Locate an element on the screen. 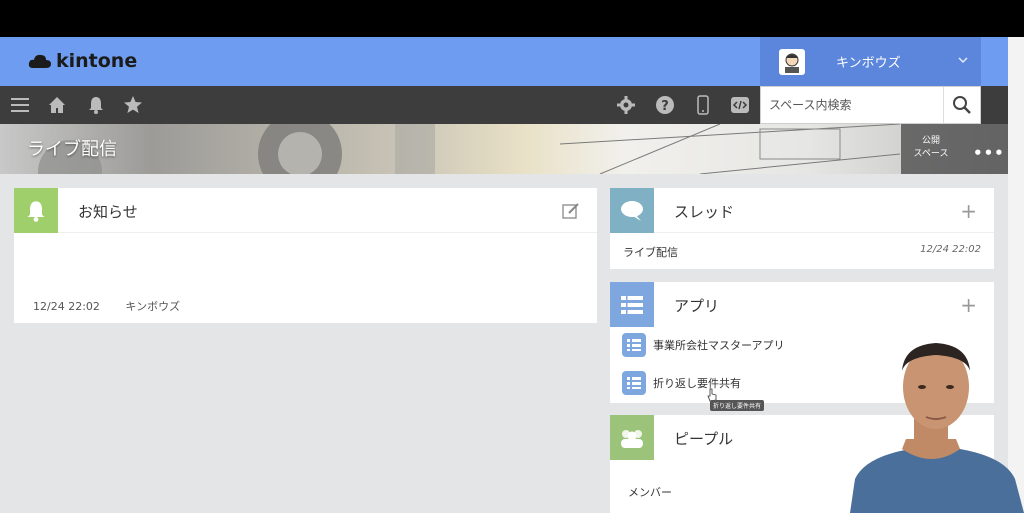 This screenshot has width=1024, height=513. app-item-name: 折り返し要件共有 is located at coordinates (697, 383).